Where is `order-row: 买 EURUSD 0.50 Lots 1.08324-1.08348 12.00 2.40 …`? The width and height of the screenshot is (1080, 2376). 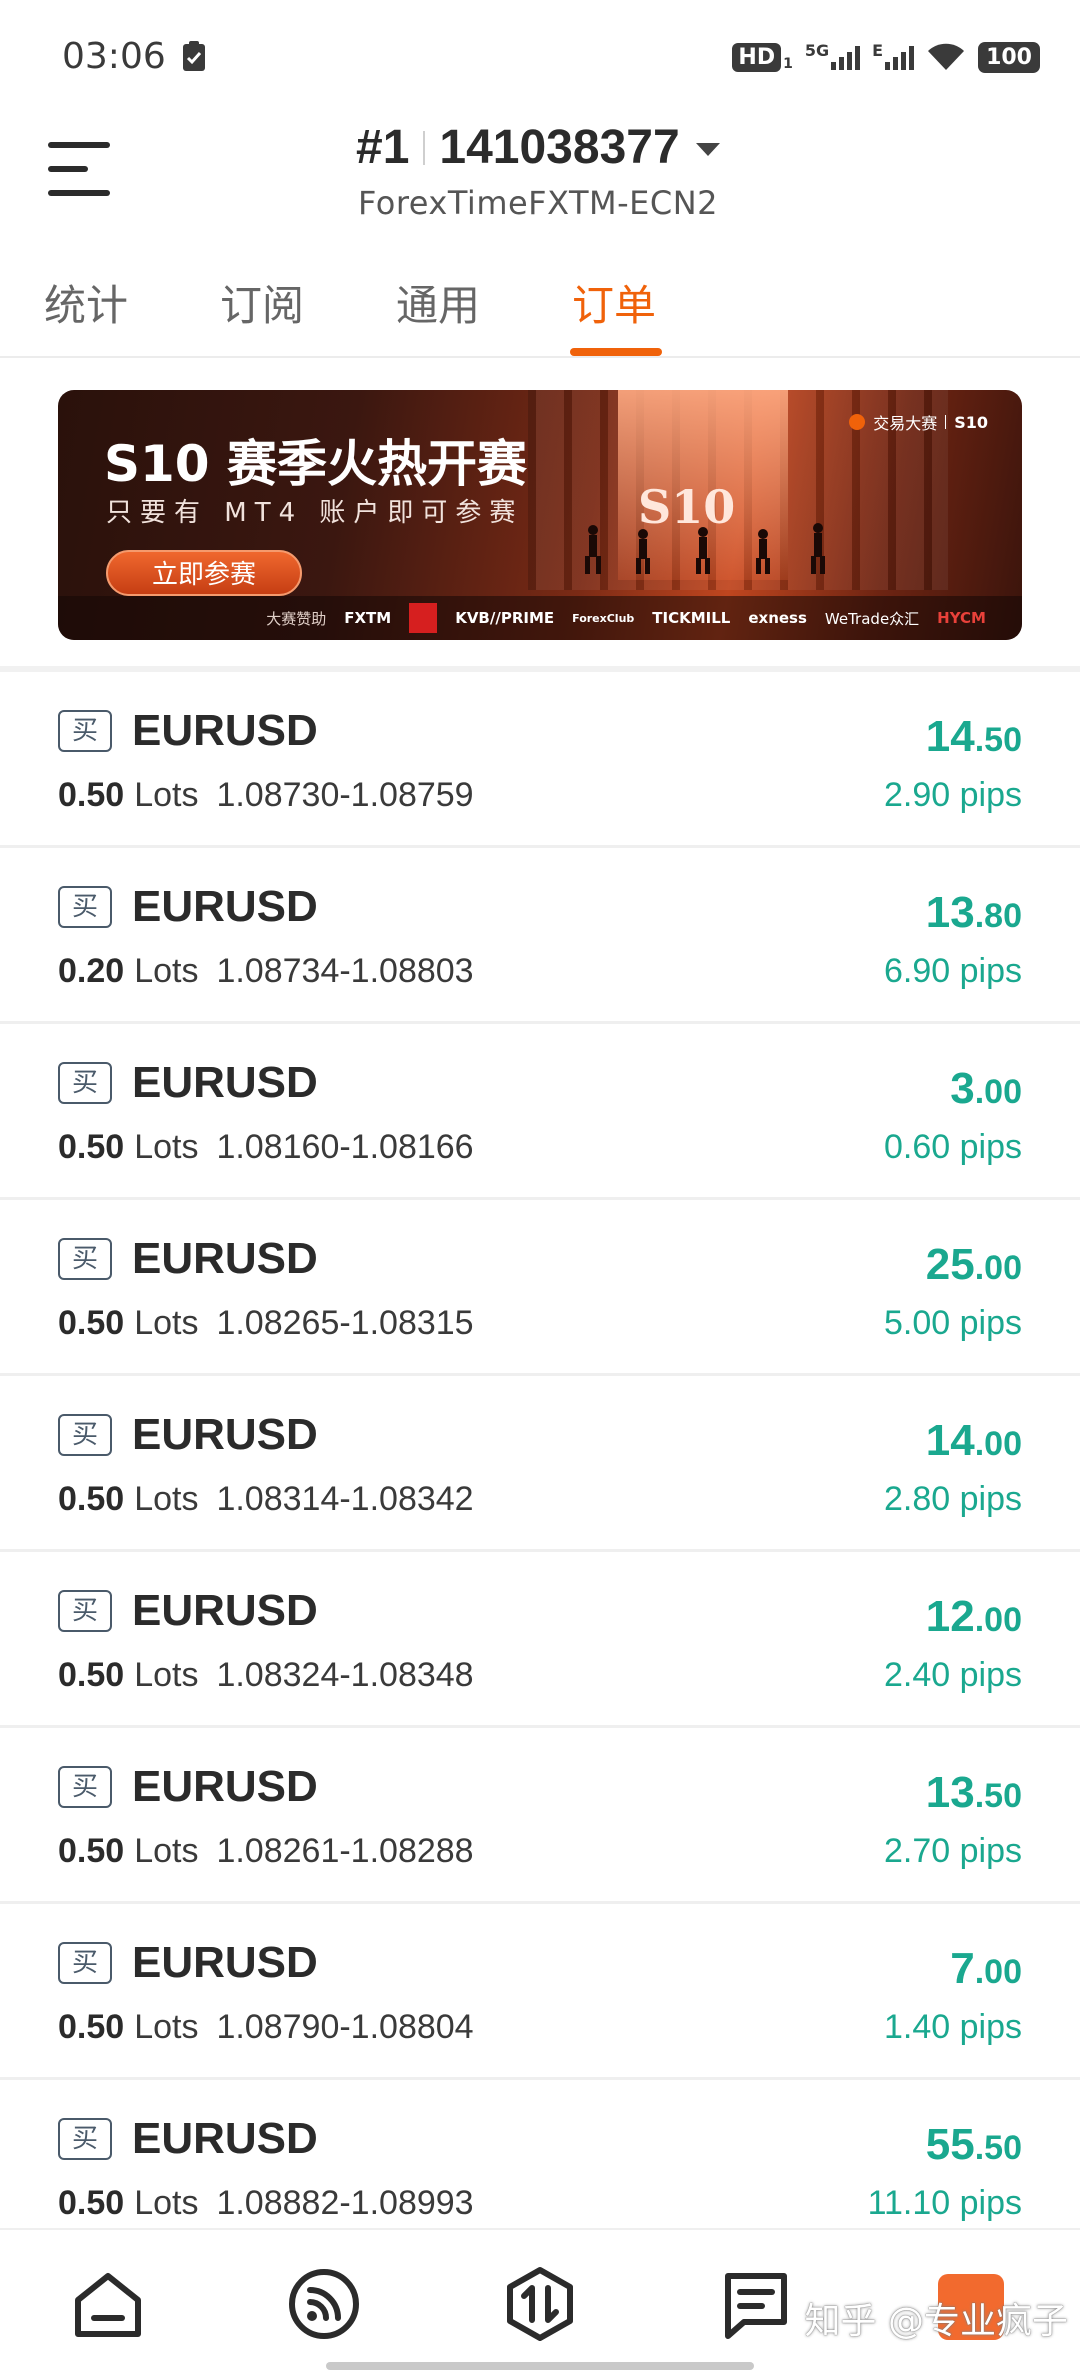 order-row: 买 EURUSD 0.50 Lots 1.08324-1.08348 12.00 2.40 … is located at coordinates (540, 1640).